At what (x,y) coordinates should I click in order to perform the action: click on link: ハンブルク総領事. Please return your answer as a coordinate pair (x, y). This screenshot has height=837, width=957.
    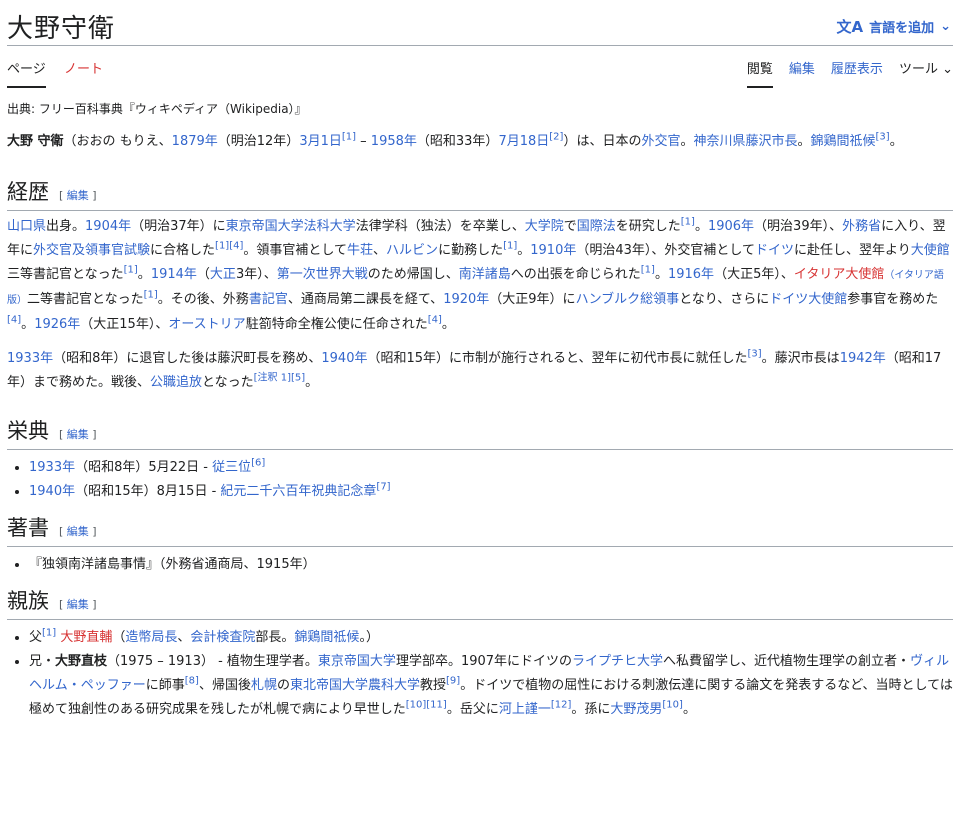
    Looking at the image, I should click on (628, 299).